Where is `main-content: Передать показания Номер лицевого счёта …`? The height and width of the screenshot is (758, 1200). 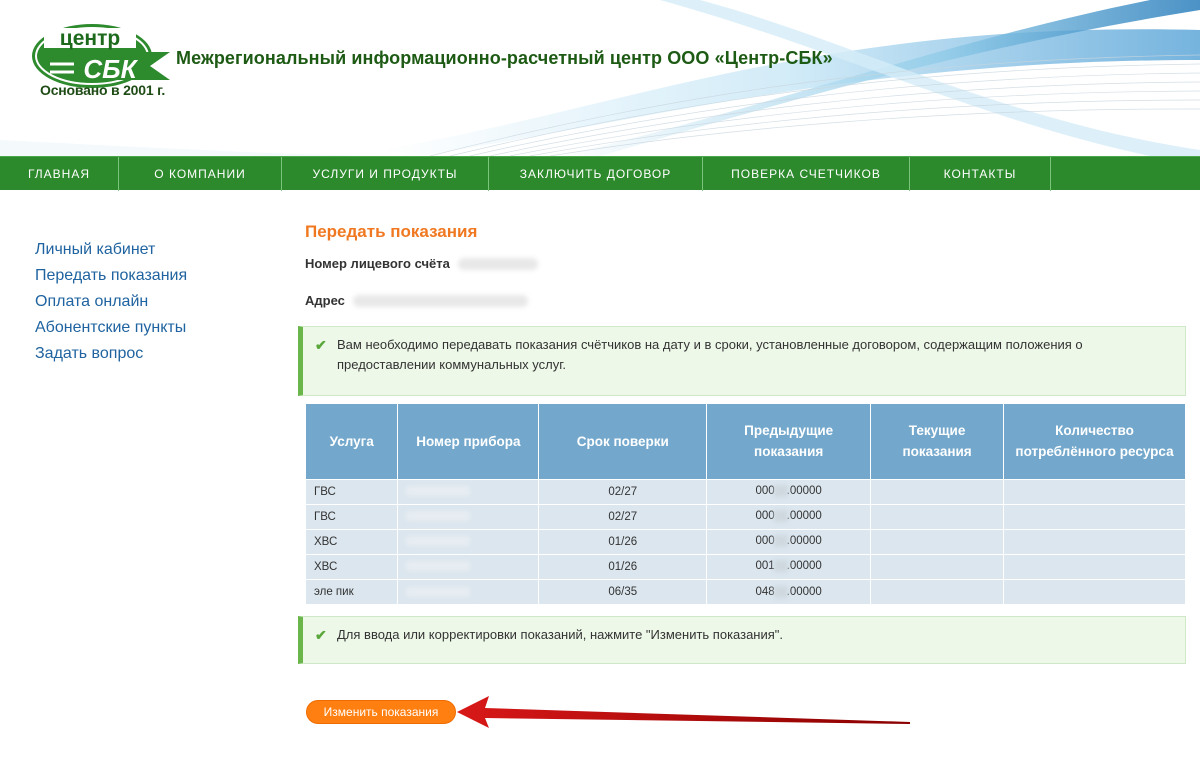 main-content: Передать показания Номер лицевого счёта … is located at coordinates (745, 276).